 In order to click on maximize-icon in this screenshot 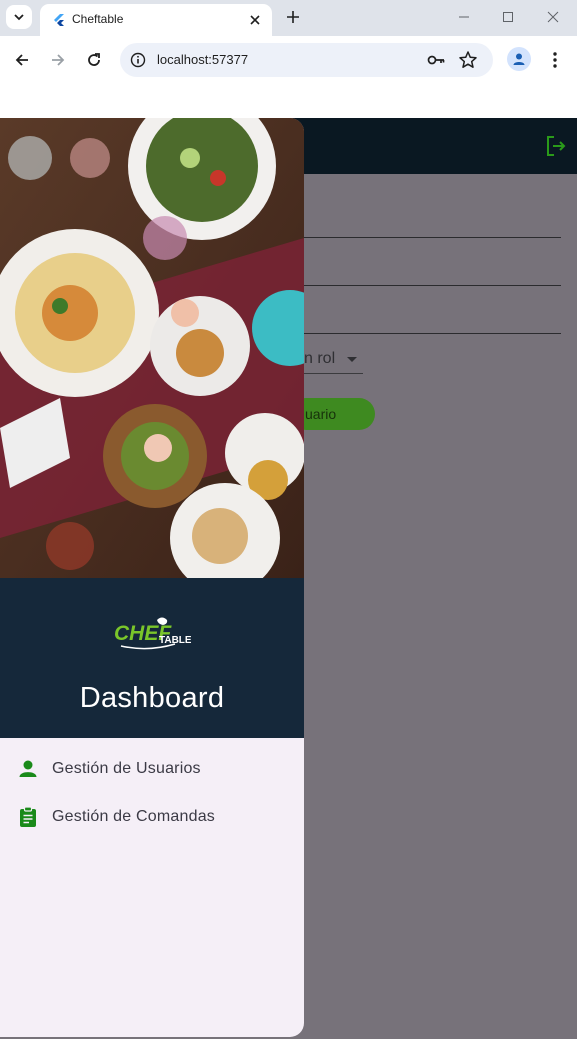, I will do `click(508, 17)`.